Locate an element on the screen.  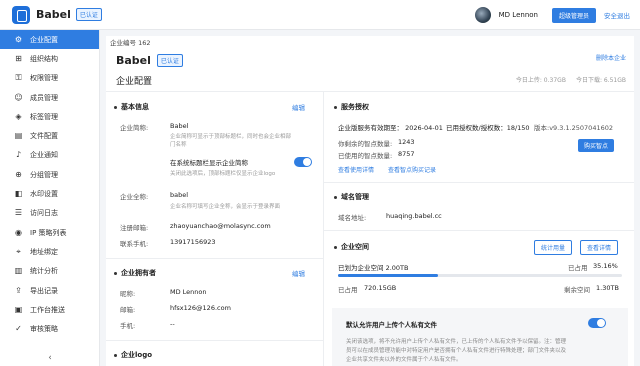
email-label: 注册邮箱: is located at coordinates (134, 228).